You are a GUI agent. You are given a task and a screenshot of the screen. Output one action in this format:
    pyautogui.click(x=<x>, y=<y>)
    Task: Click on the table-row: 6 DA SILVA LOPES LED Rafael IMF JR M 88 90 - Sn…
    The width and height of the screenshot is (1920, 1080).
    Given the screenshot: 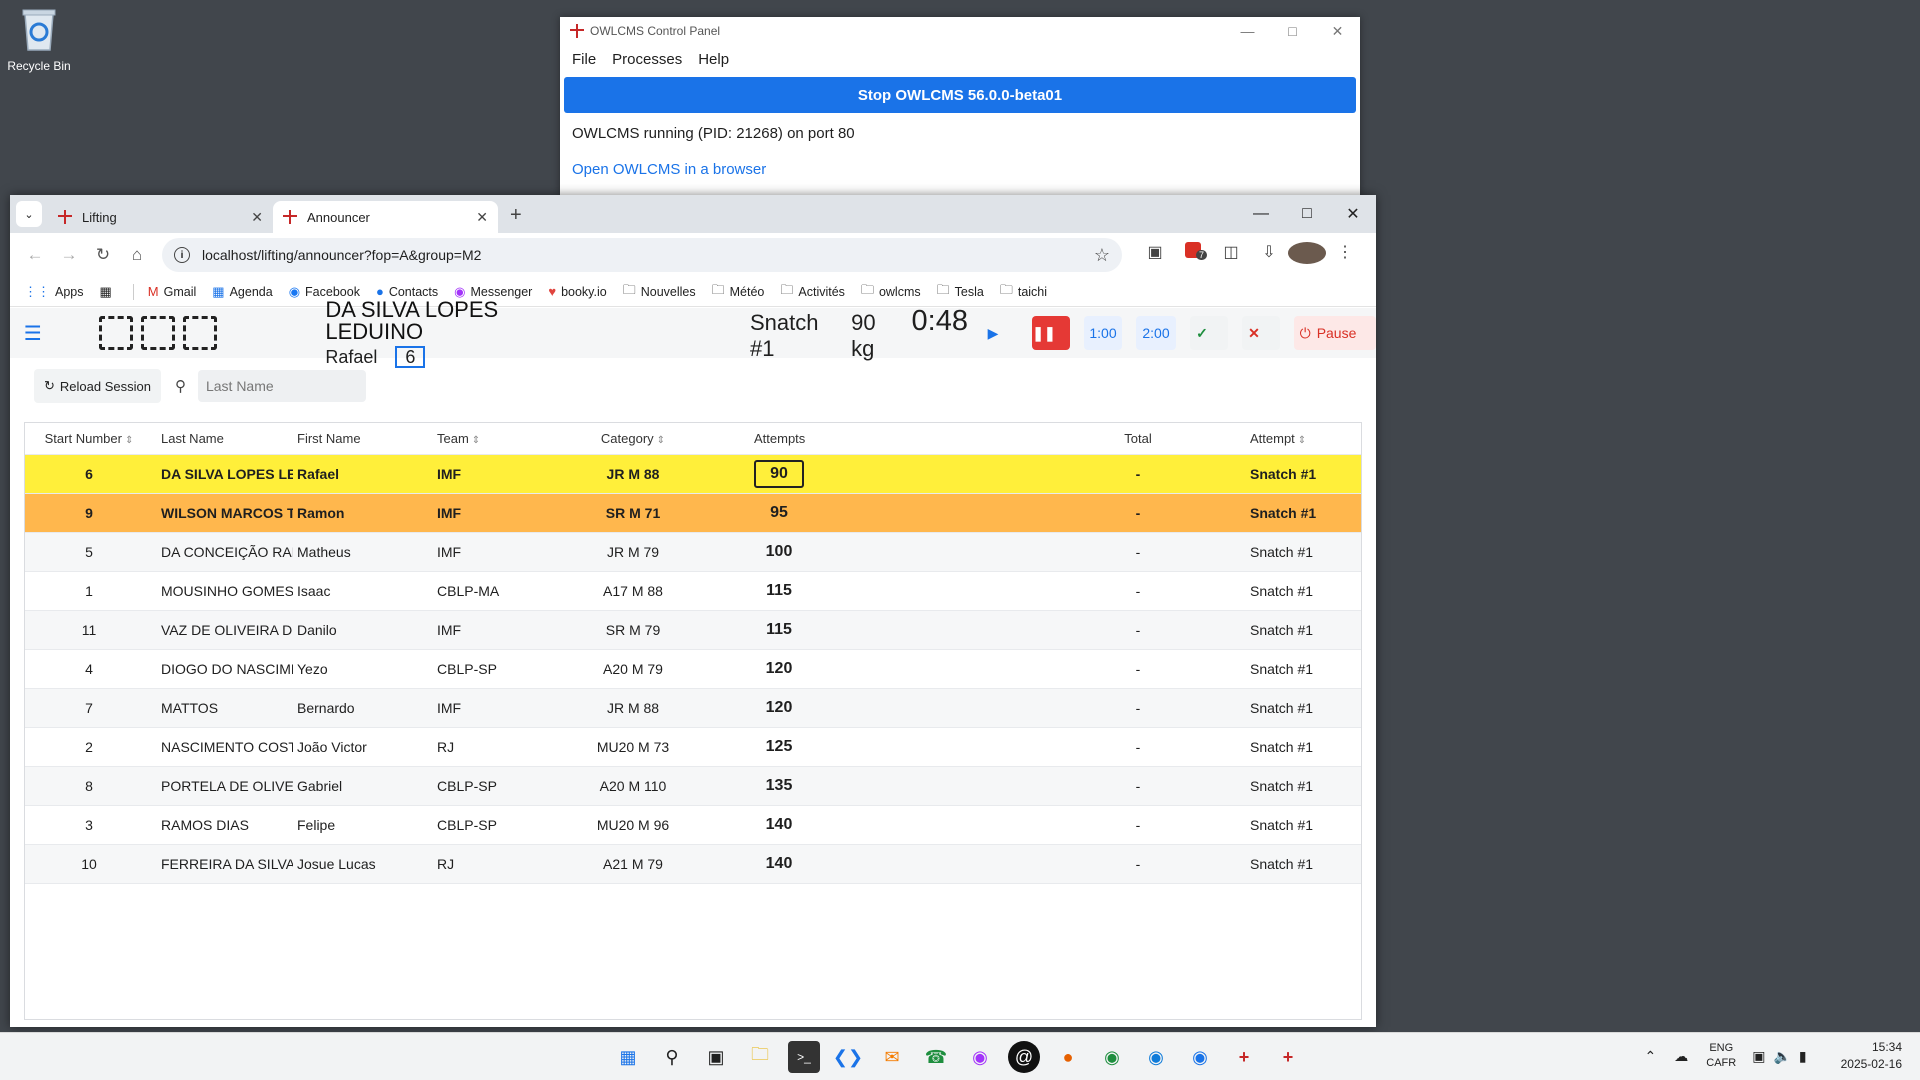 What is the action you would take?
    pyautogui.click(x=693, y=474)
    